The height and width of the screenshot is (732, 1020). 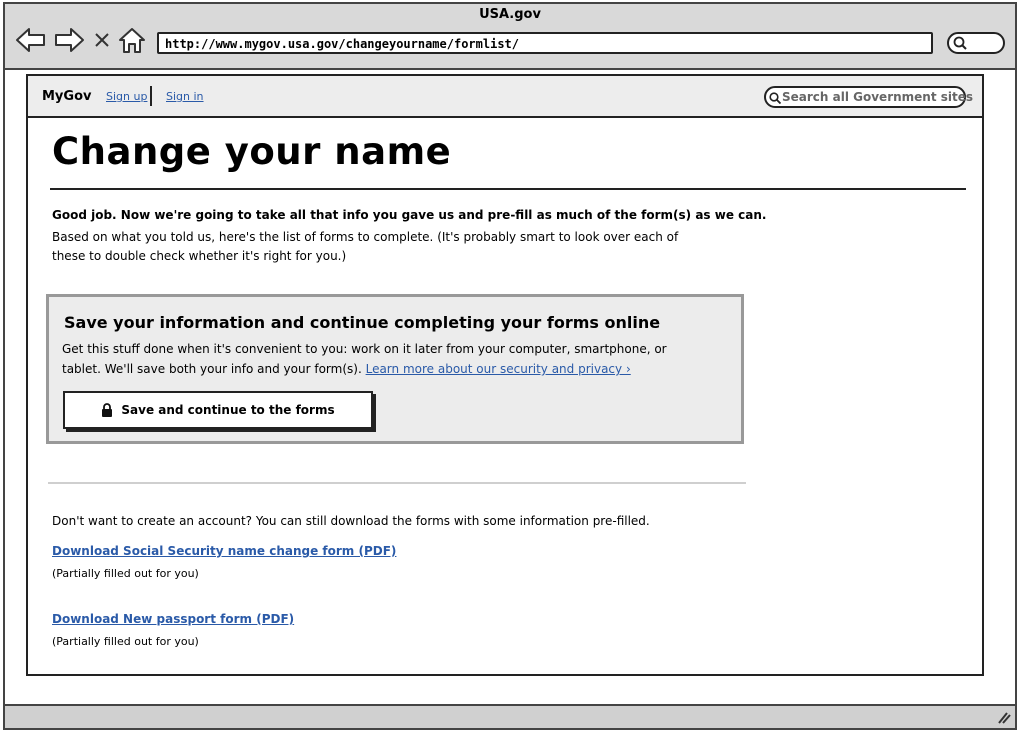 What do you see at coordinates (107, 410) in the screenshot?
I see `lock-icon` at bounding box center [107, 410].